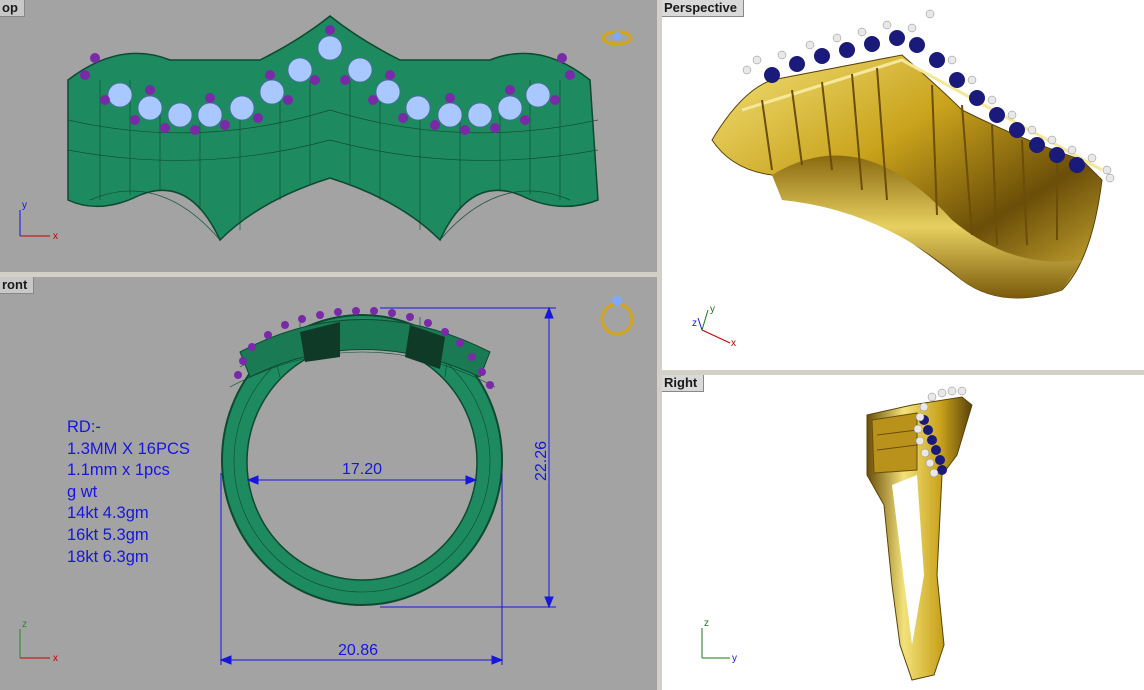  Describe the element at coordinates (837, 533) in the screenshot. I see `right-view-model: y z` at that location.